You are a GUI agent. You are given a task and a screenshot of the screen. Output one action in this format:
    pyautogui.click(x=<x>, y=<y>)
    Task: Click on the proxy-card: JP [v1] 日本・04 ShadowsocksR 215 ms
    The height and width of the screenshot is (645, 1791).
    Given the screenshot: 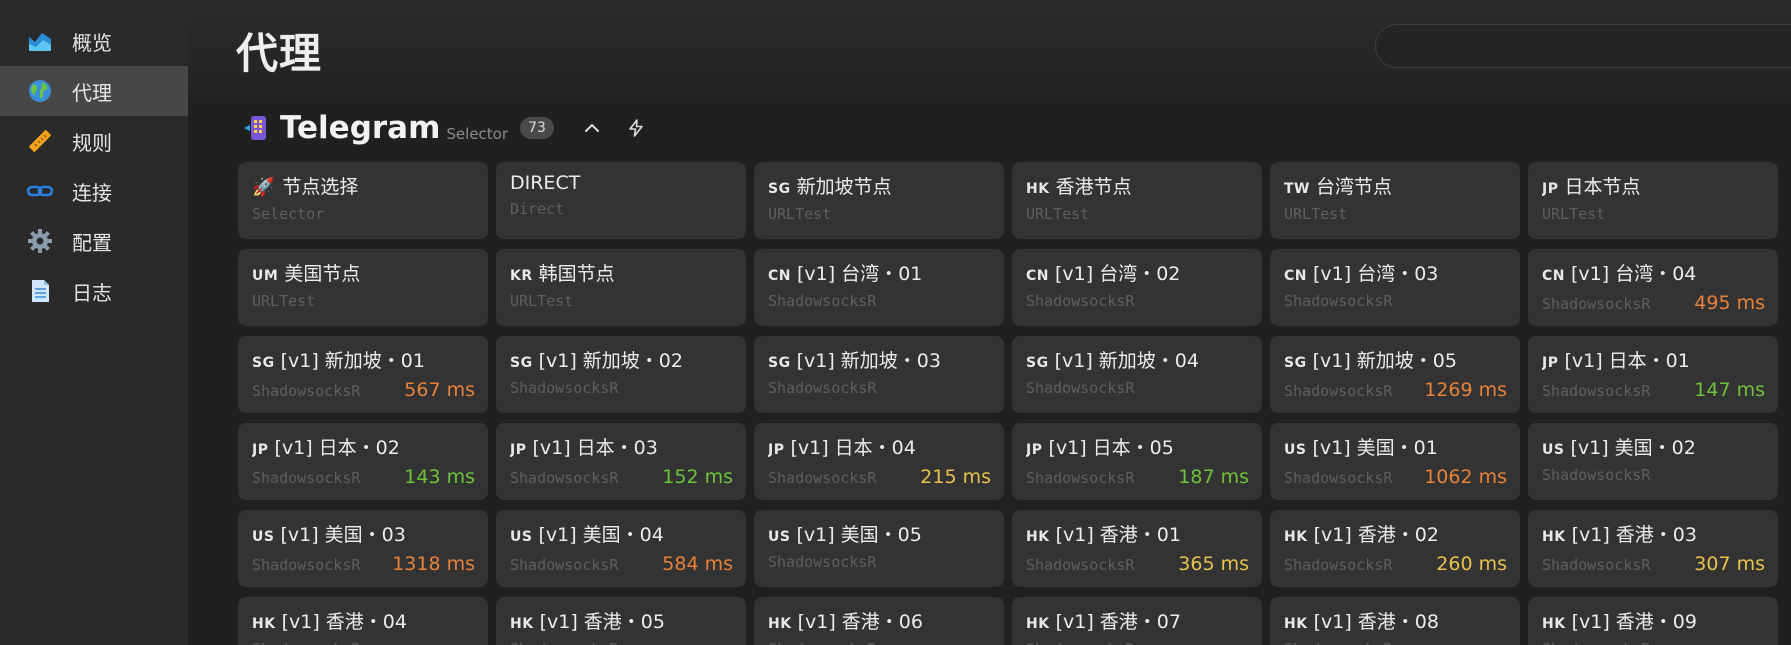 What is the action you would take?
    pyautogui.click(x=879, y=461)
    